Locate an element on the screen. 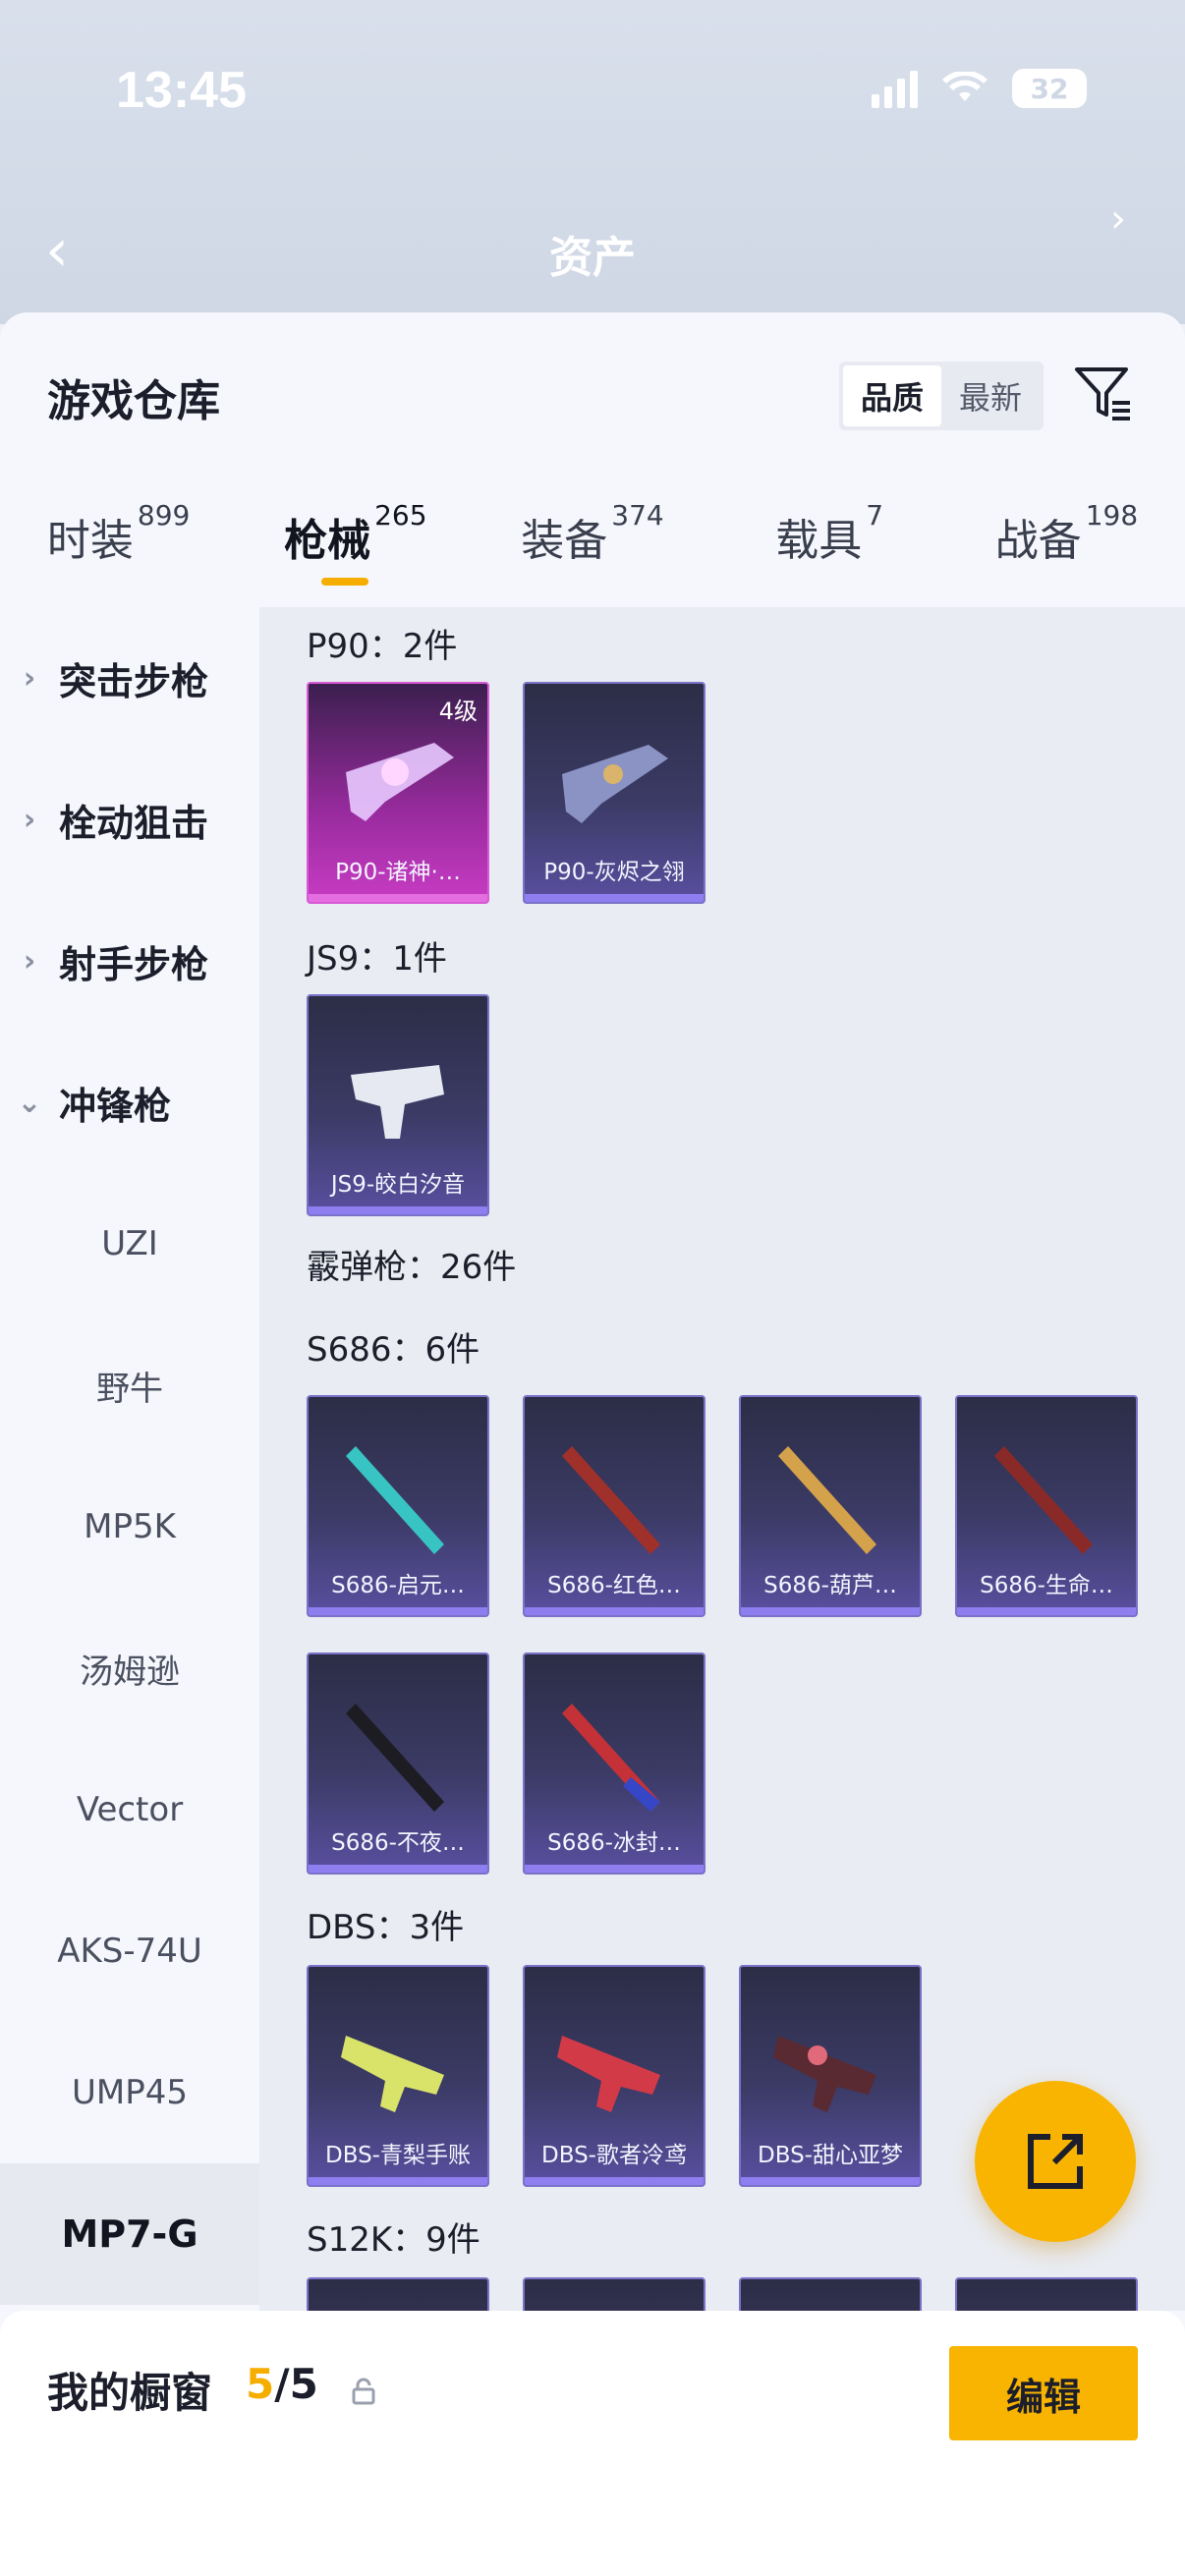  status-time: 13:45 is located at coordinates (182, 90).